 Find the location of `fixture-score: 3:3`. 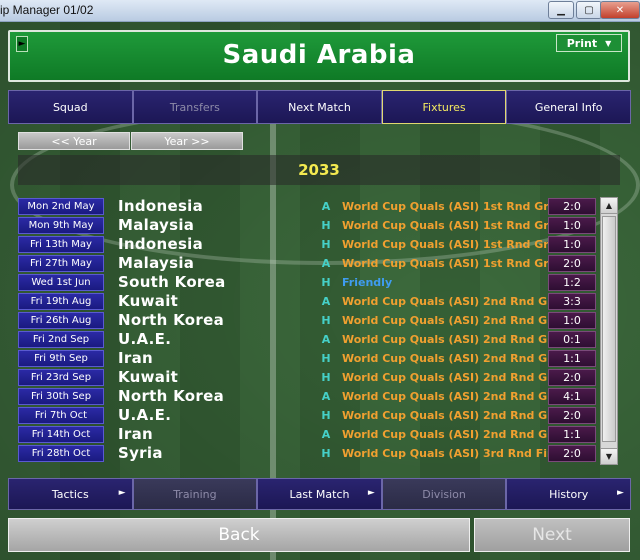

fixture-score: 3:3 is located at coordinates (572, 301).